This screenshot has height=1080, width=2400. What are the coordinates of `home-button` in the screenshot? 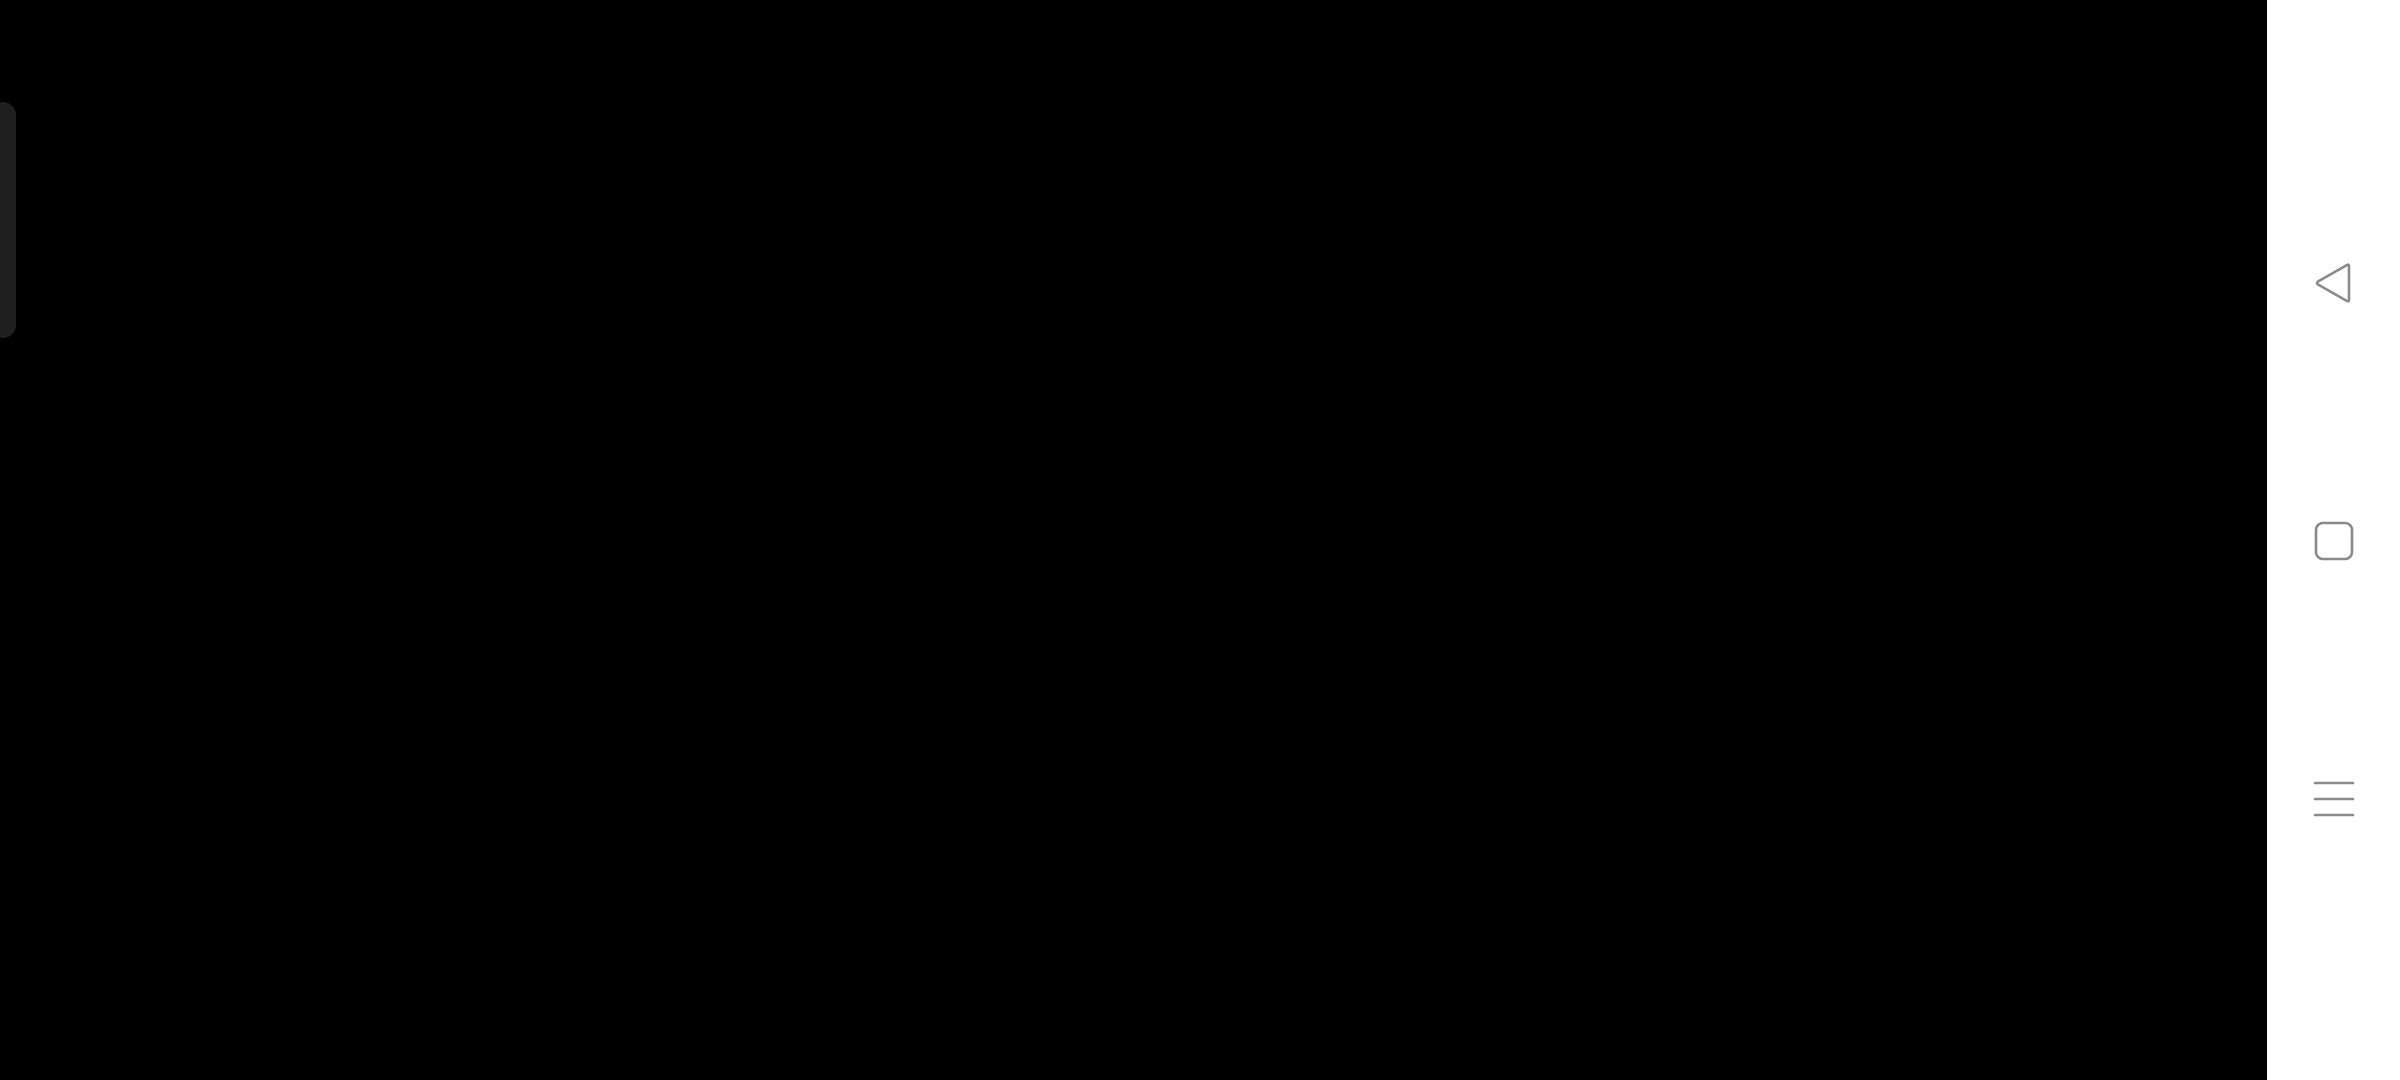 It's located at (2333, 541).